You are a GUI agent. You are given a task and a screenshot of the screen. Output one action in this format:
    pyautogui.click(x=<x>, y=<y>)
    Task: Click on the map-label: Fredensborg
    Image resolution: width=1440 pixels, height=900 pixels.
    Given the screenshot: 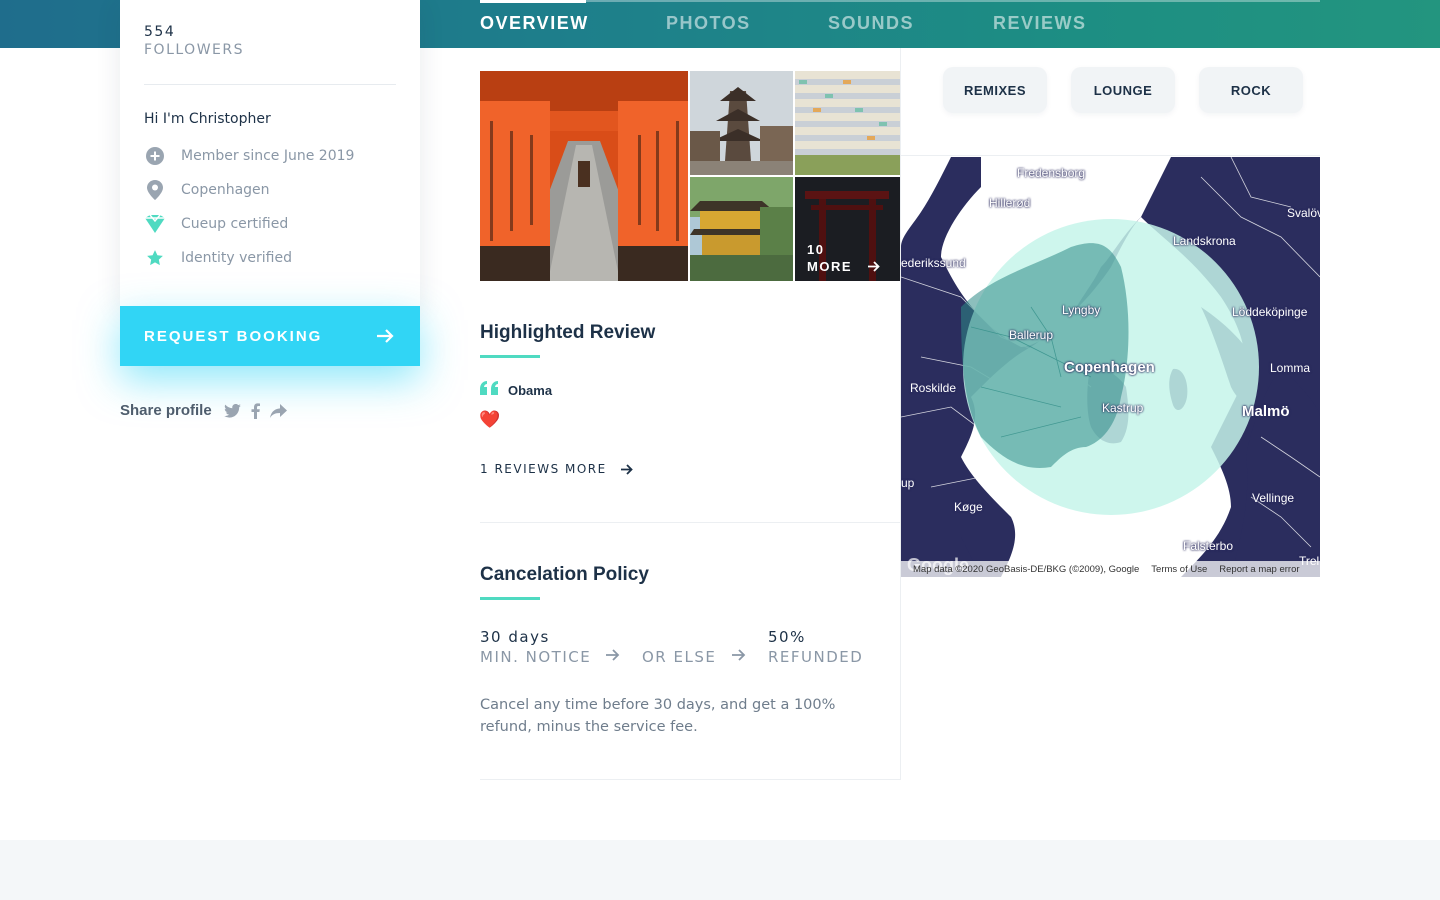 What is the action you would take?
    pyautogui.click(x=1051, y=173)
    